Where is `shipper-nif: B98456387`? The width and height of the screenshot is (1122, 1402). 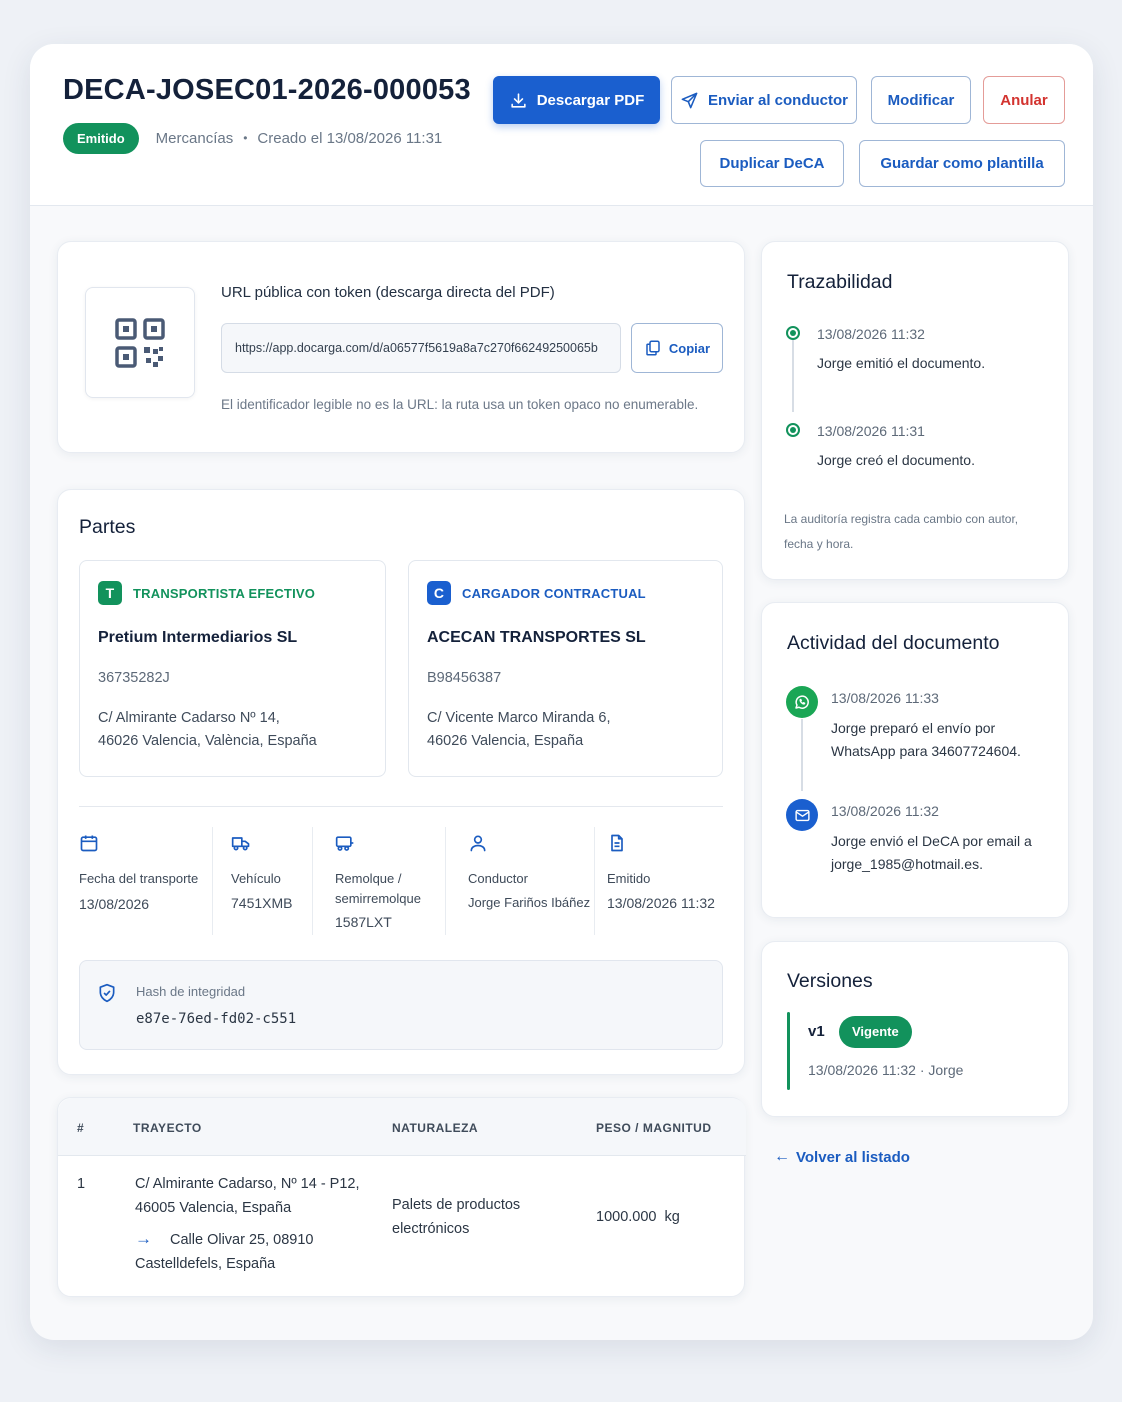
shipper-nif: B98456387 is located at coordinates (464, 678).